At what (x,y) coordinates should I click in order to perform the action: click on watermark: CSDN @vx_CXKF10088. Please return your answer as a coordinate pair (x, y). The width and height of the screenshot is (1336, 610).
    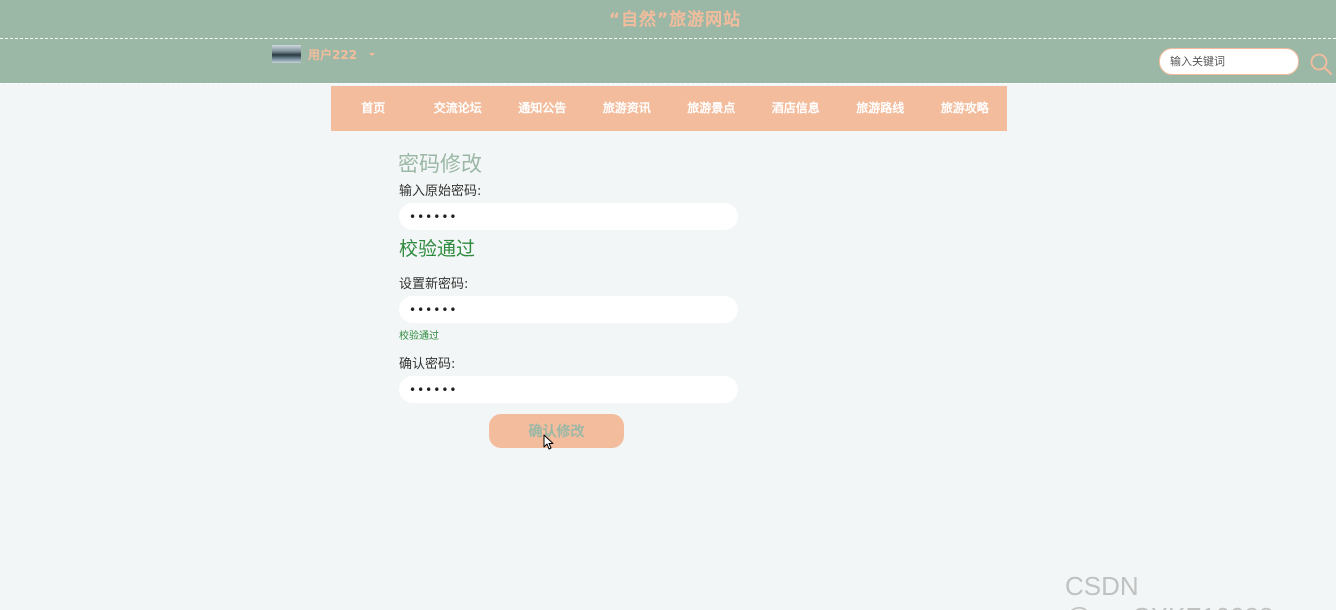
    Looking at the image, I should click on (1169, 590).